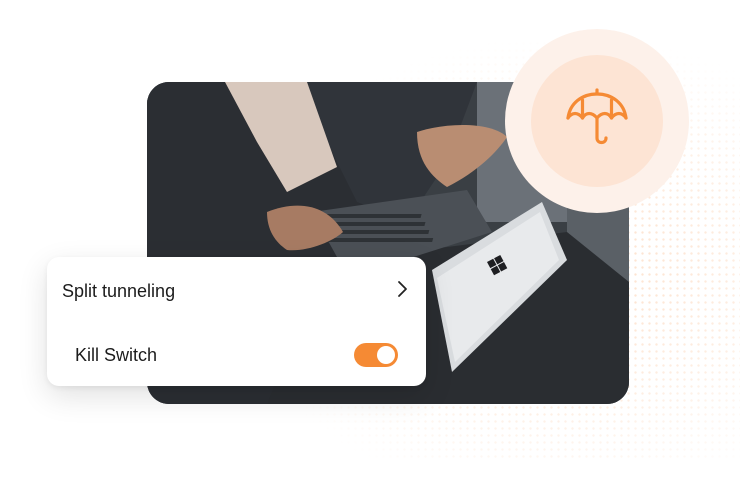  What do you see at coordinates (376, 355) in the screenshot?
I see `kill-switch-toggle` at bounding box center [376, 355].